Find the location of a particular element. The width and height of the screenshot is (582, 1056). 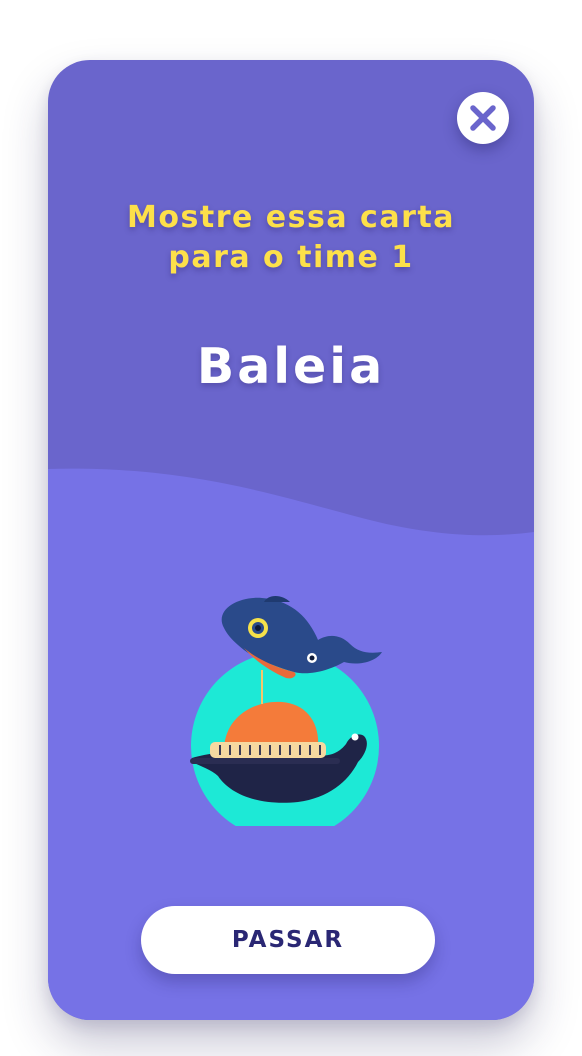

whale-illustration is located at coordinates (286, 711).